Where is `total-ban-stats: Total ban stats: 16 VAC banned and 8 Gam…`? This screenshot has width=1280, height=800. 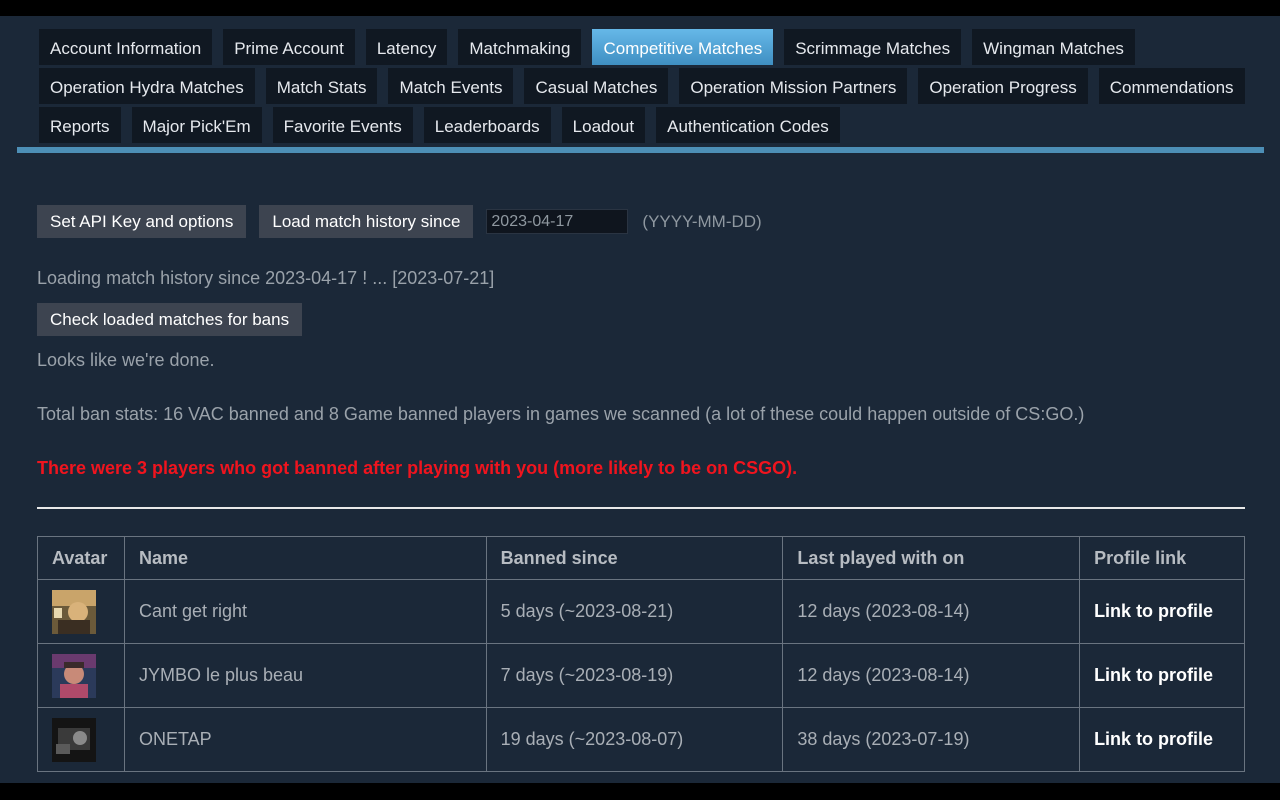 total-ban-stats: Total ban stats: 16 VAC banned and 8 Gam… is located at coordinates (561, 414).